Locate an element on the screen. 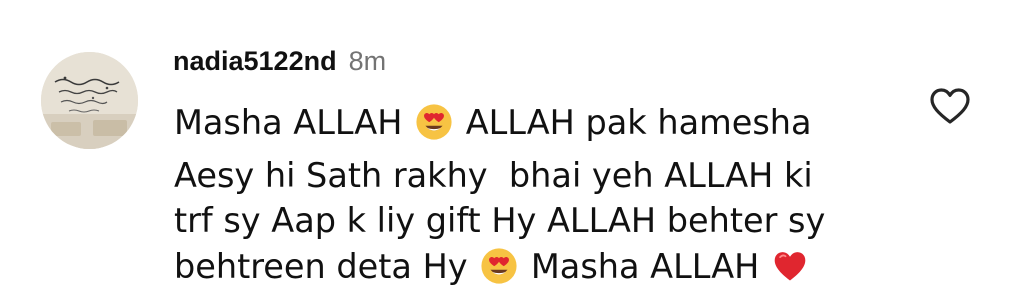  comment-line: Aesy hi Sath rakhy bhai yeh ALLAH ki is located at coordinates (534, 176).